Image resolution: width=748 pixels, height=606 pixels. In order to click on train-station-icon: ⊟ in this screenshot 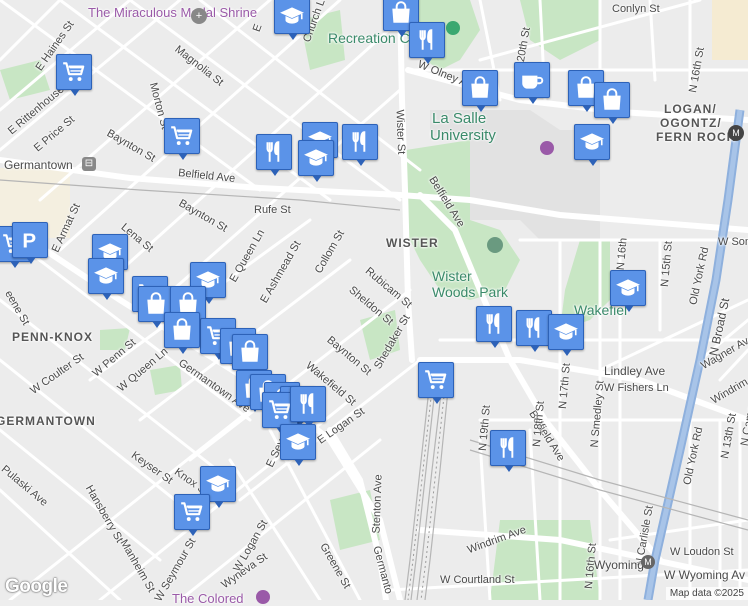, I will do `click(89, 164)`.